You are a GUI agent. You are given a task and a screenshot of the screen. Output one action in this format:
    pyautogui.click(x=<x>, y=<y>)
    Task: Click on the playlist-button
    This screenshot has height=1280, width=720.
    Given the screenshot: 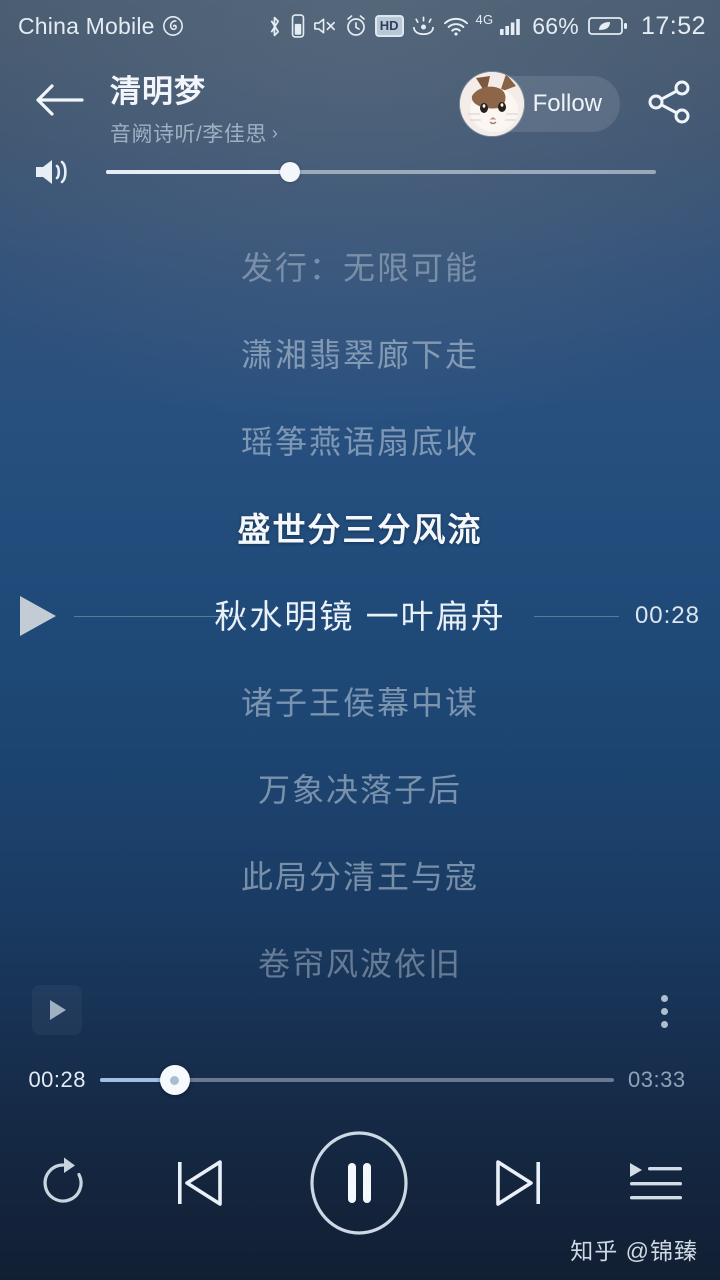 What is the action you would take?
    pyautogui.click(x=656, y=1185)
    